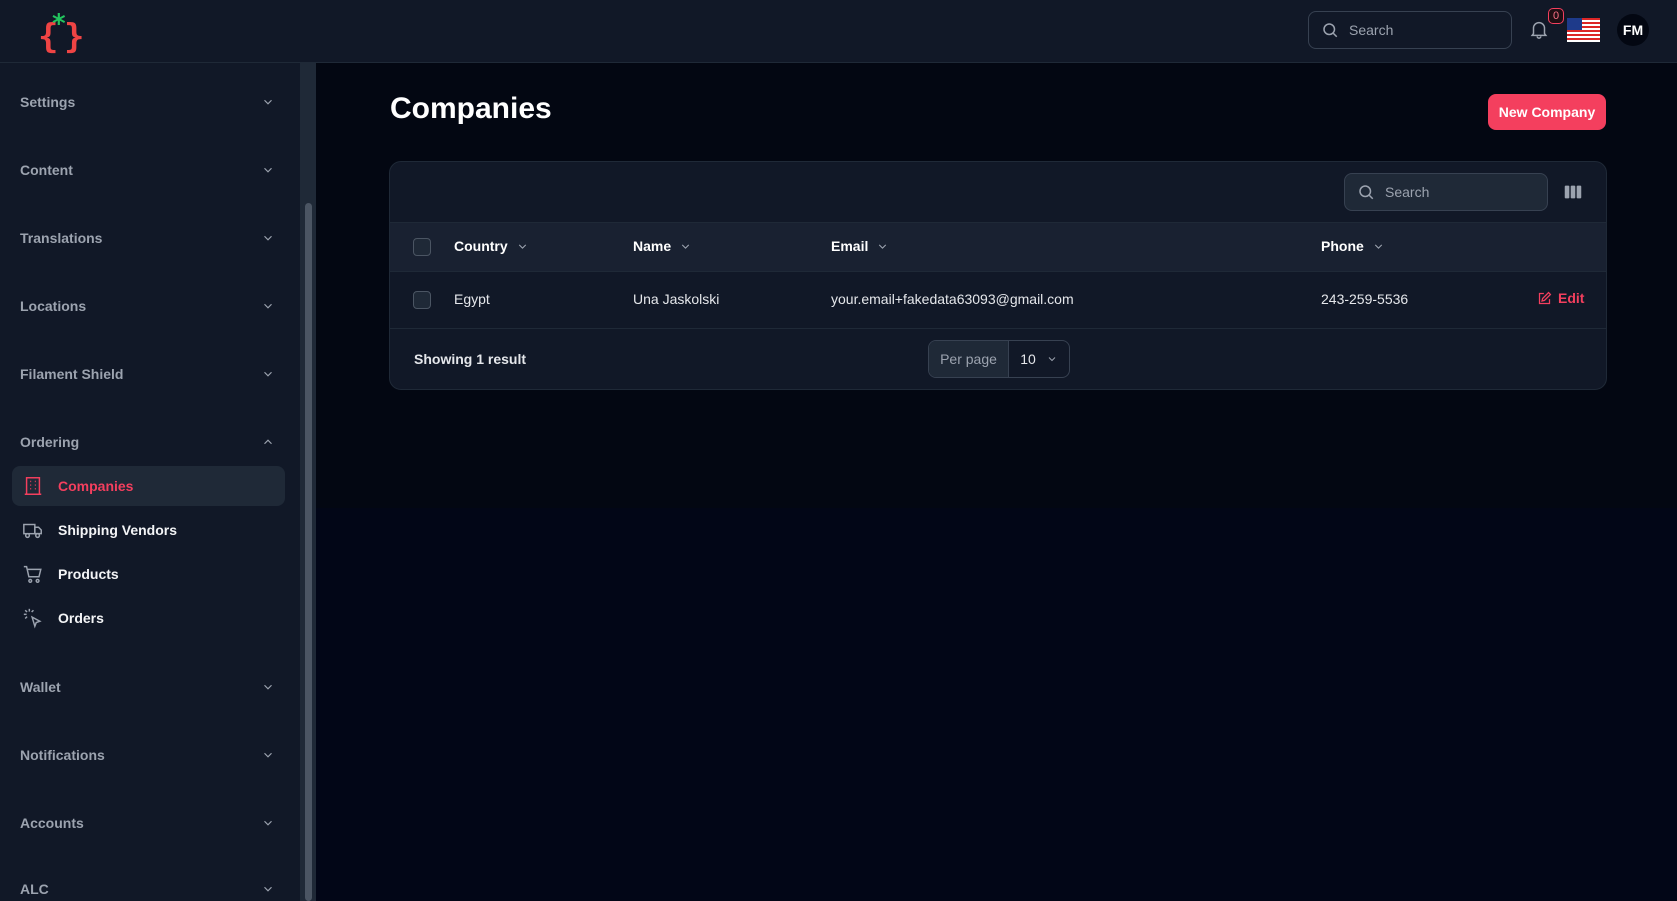  Describe the element at coordinates (147, 755) in the screenshot. I see `sidebar-group-notifications: Notifications` at that location.